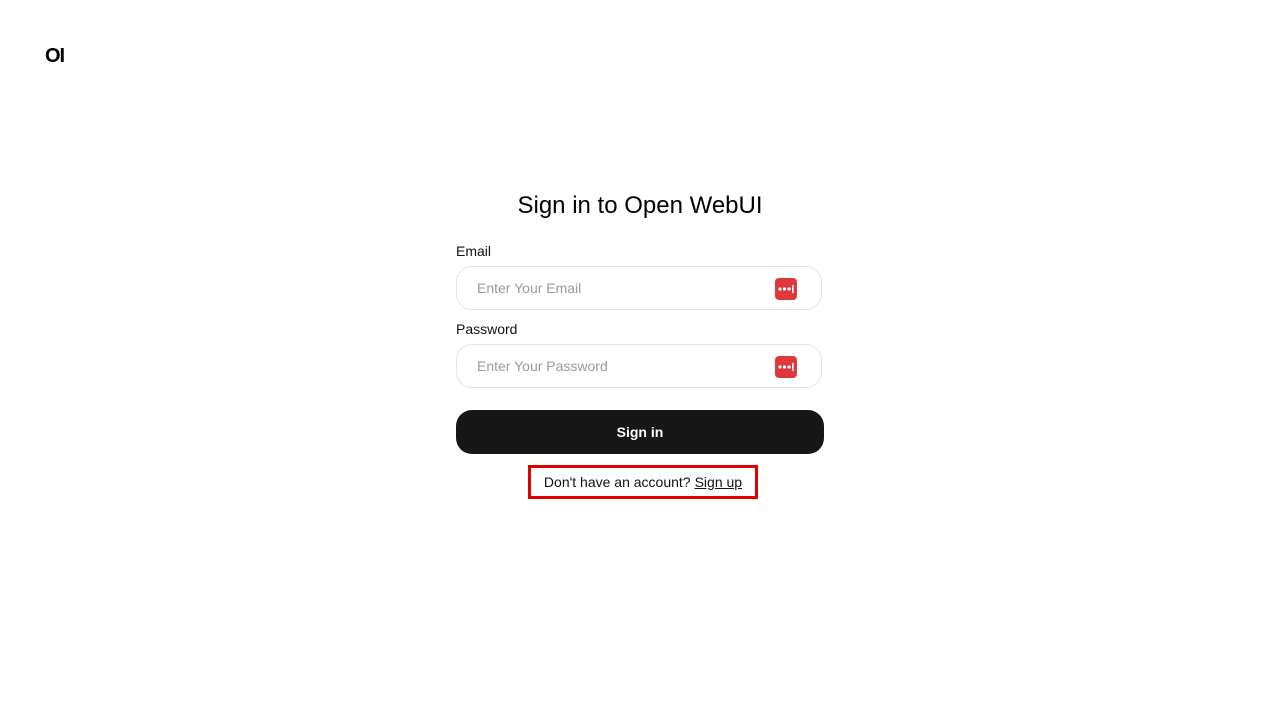 The image size is (1280, 720). I want to click on email-label: Email, so click(474, 251).